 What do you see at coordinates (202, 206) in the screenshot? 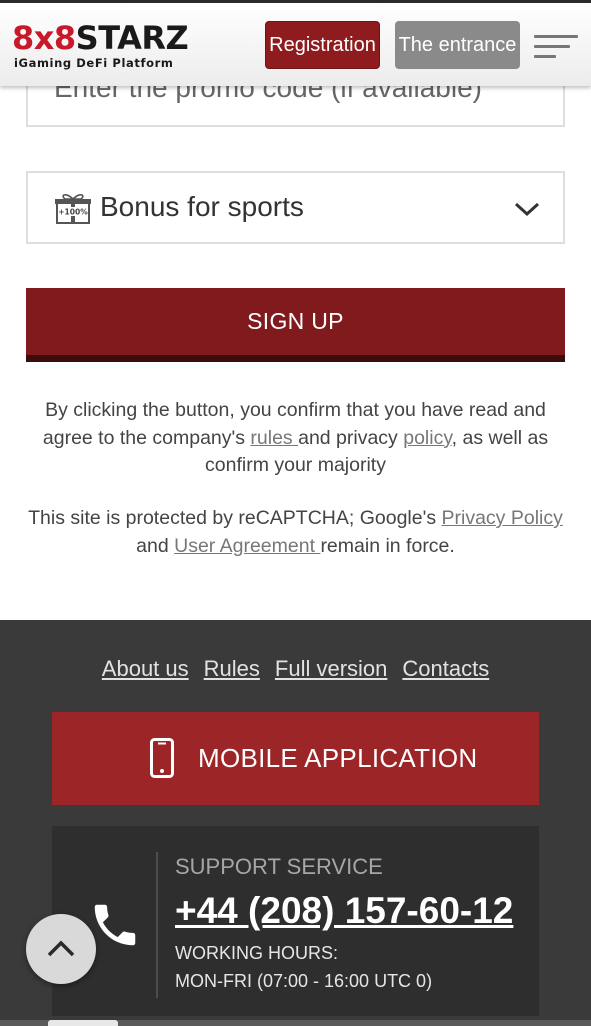
I see `bonus-select-label: Bonus for sports` at bounding box center [202, 206].